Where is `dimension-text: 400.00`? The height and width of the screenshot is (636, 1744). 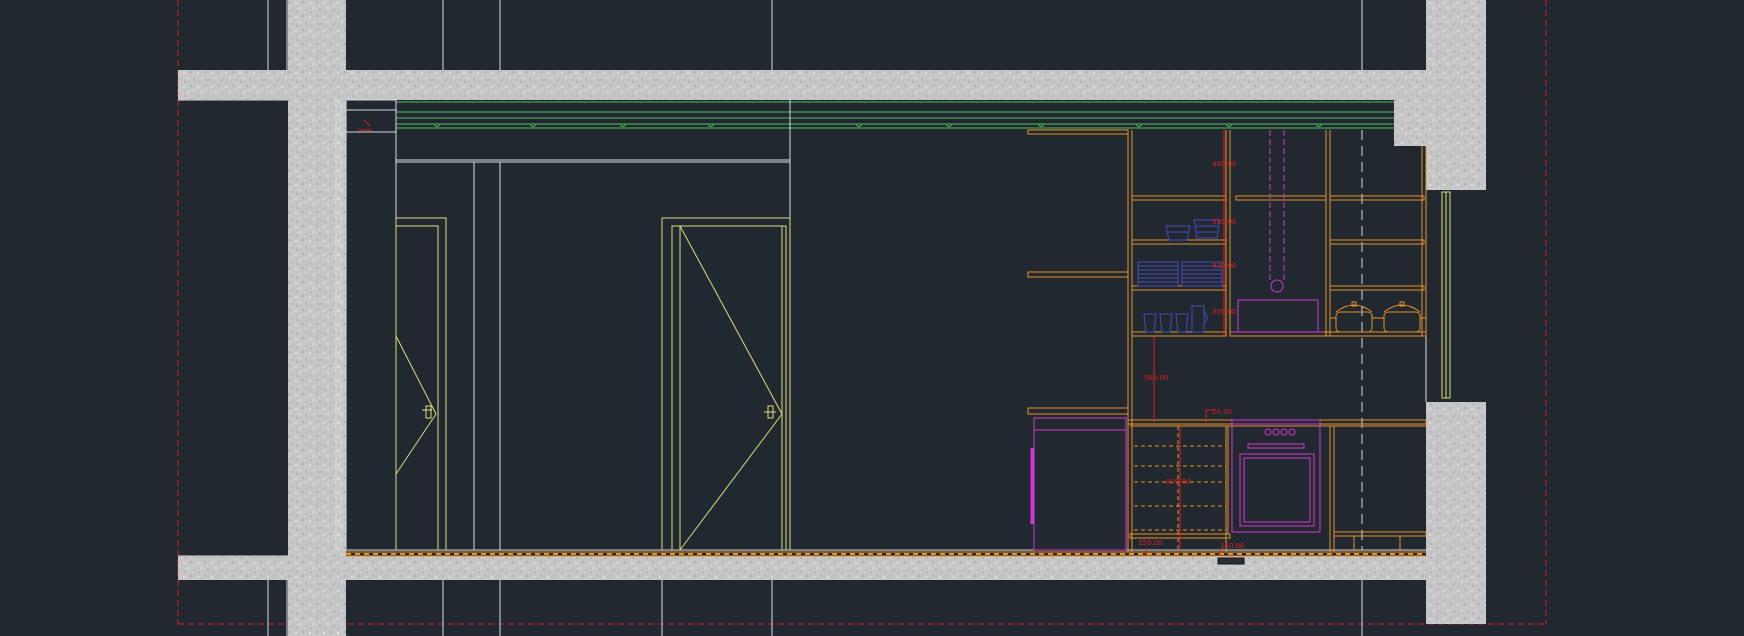
dimension-text: 400.00 is located at coordinates (1224, 164).